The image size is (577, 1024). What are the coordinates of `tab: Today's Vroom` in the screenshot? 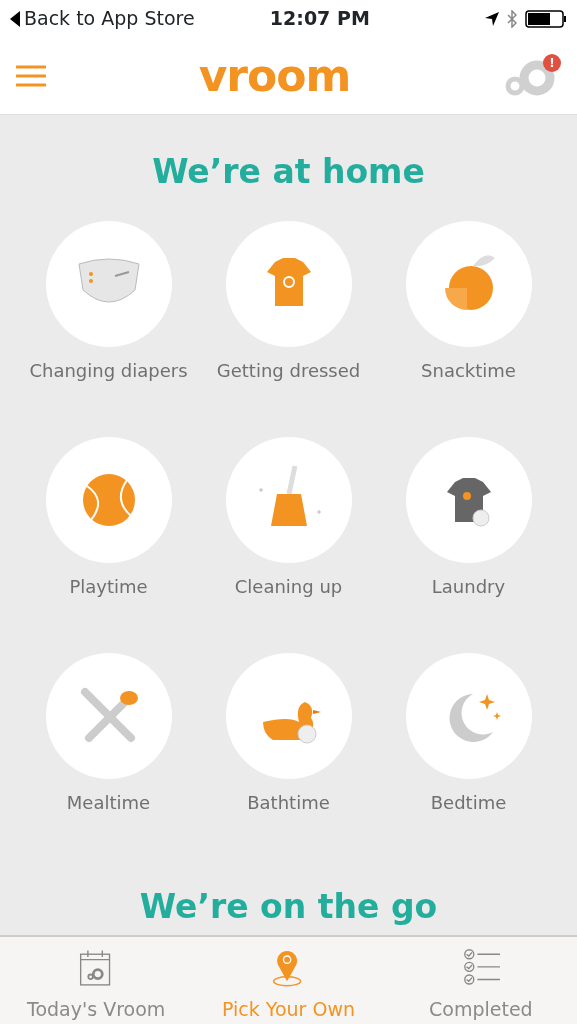 It's located at (96, 980).